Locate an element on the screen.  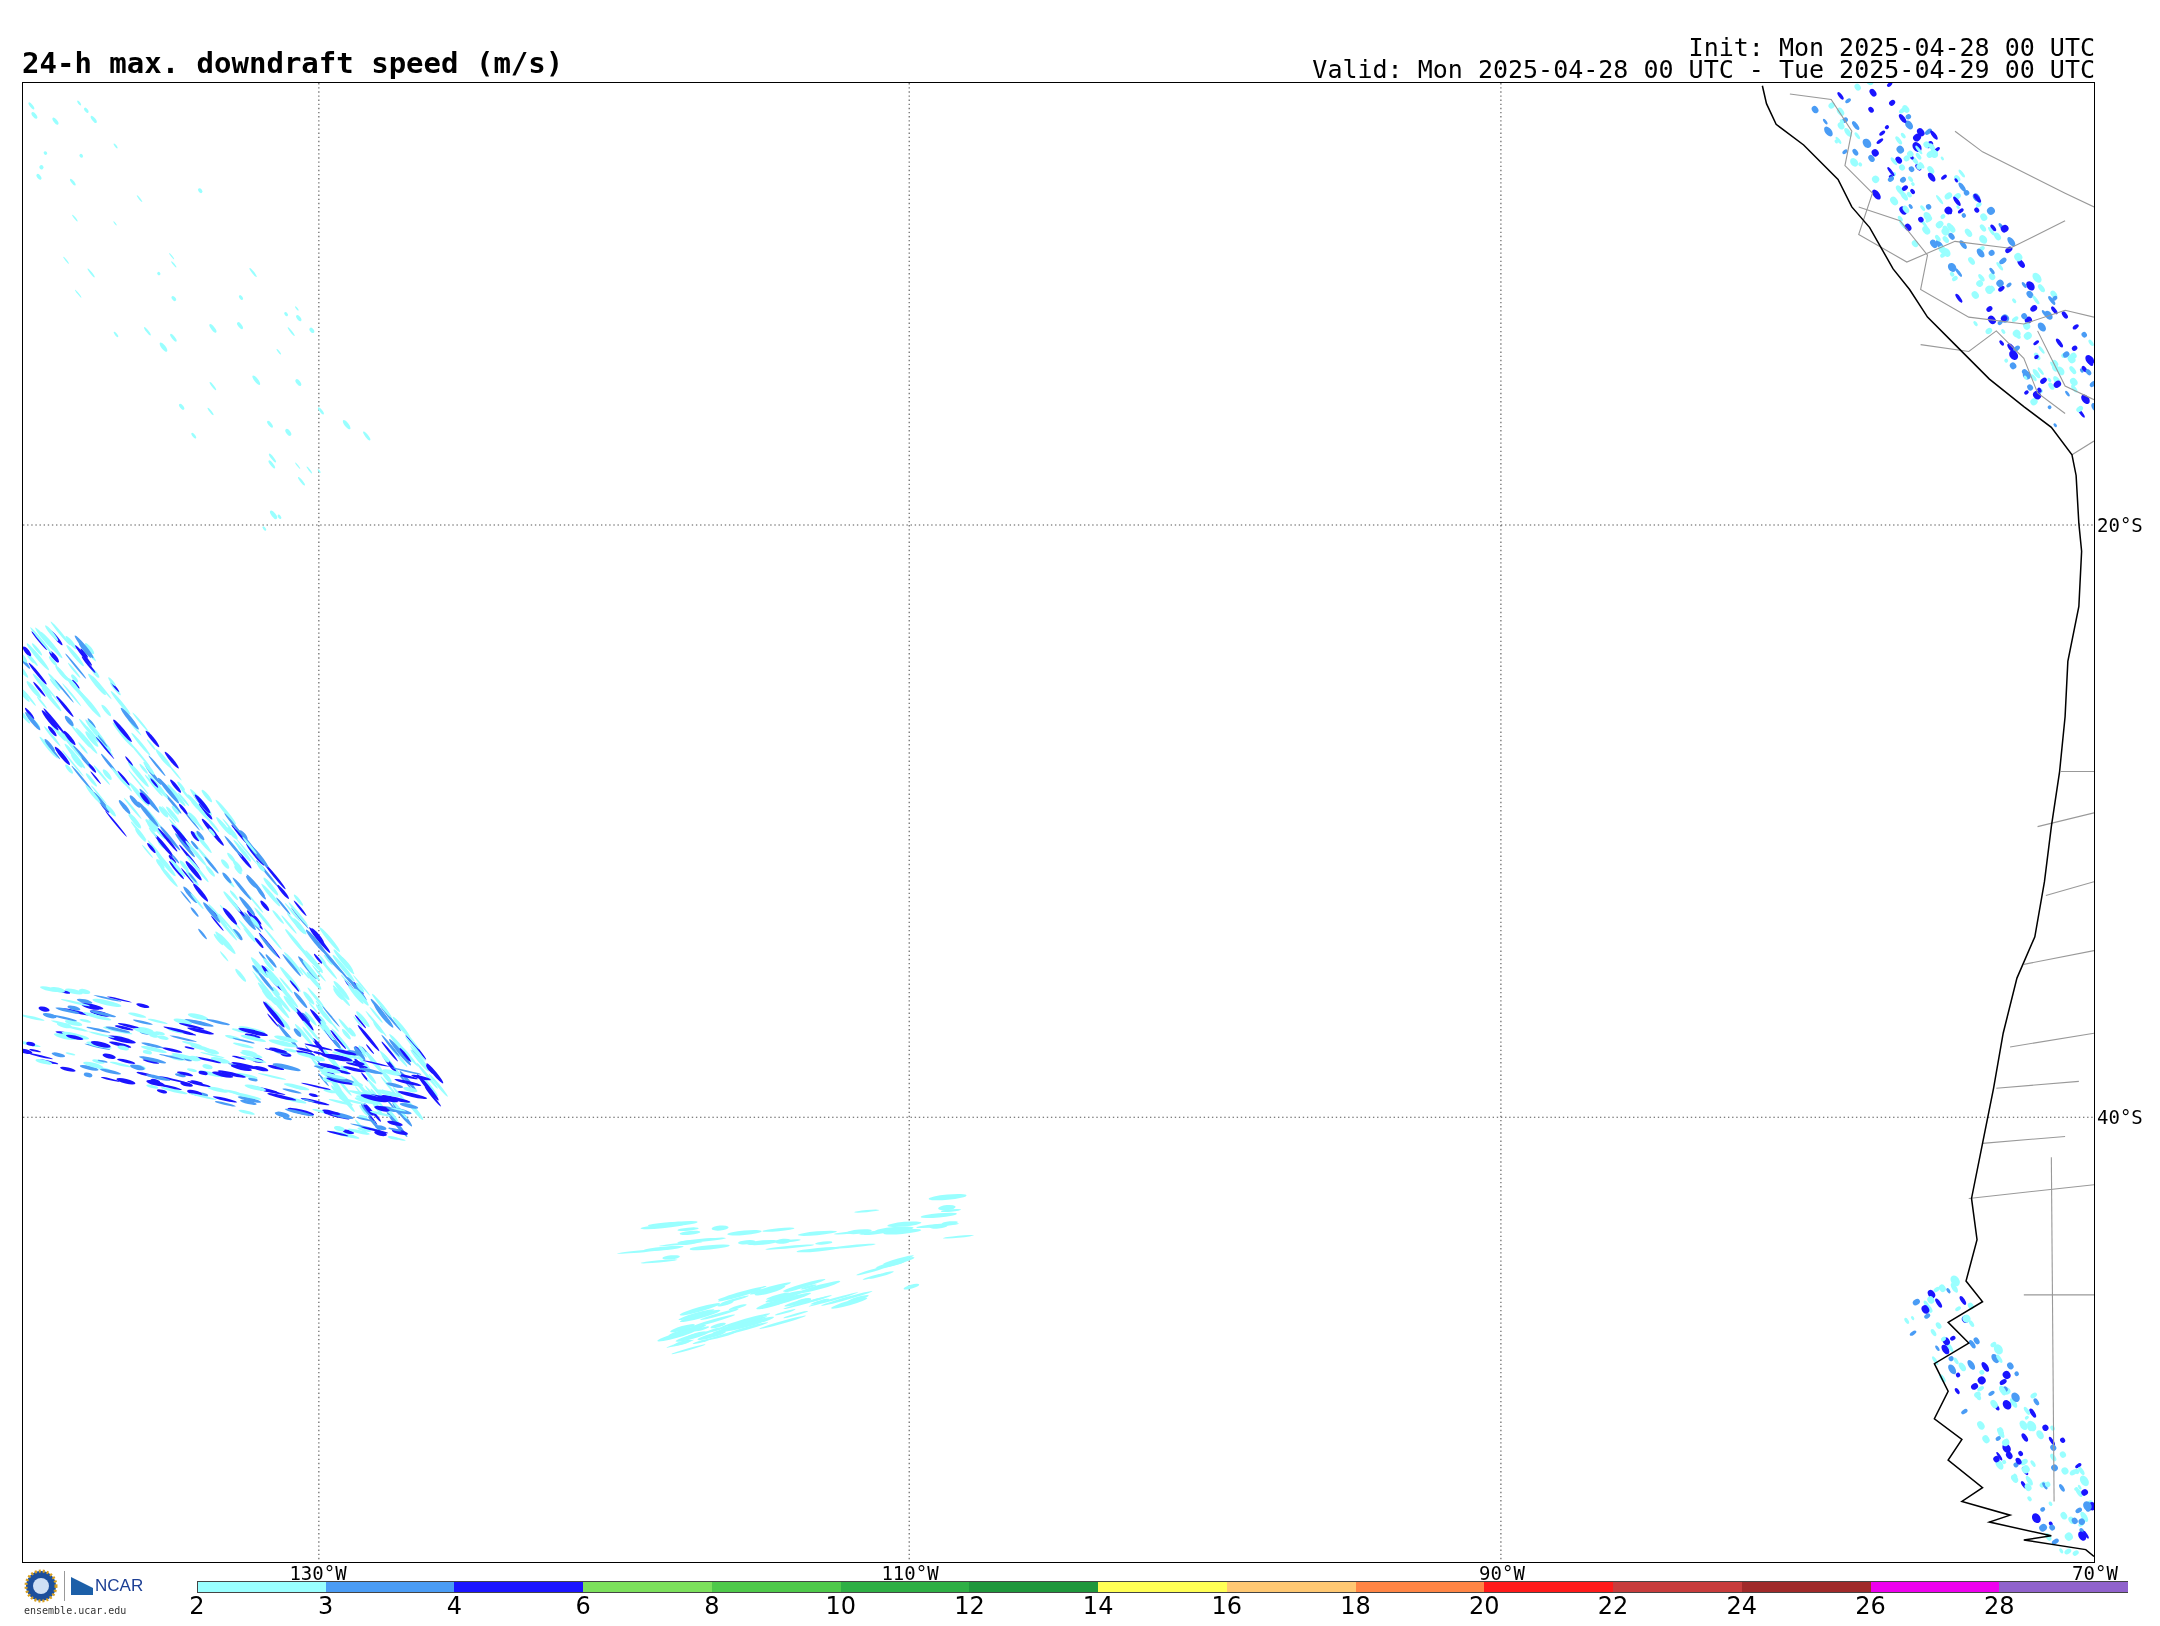
scale-value: 4 is located at coordinates (454, 1606).